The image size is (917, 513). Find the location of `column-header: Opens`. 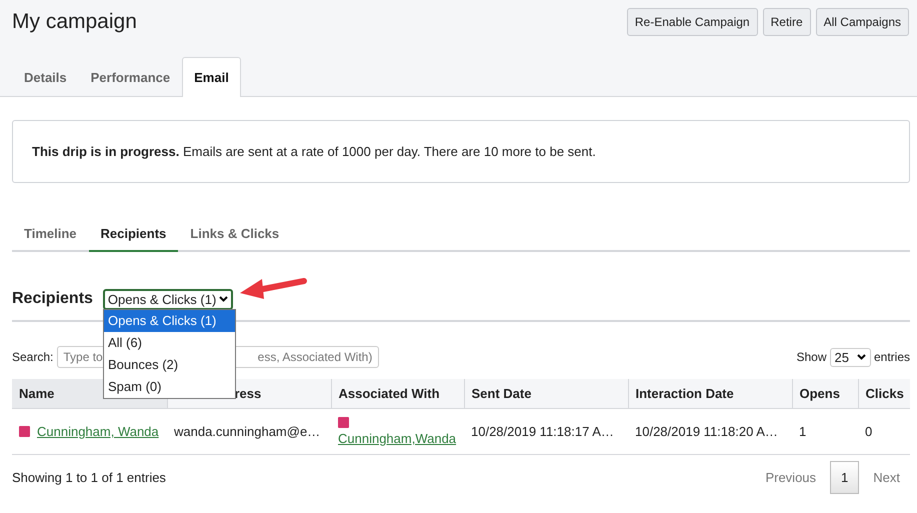

column-header: Opens is located at coordinates (825, 393).